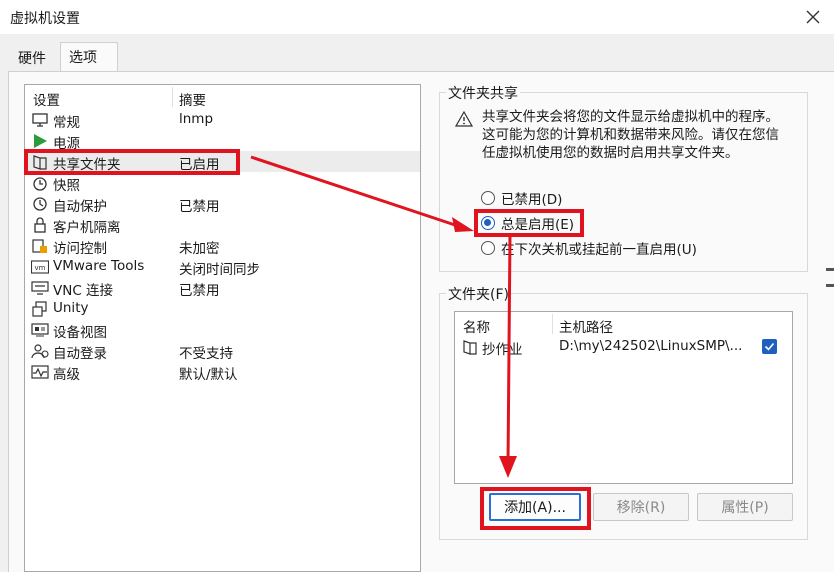 The height and width of the screenshot is (572, 834). I want to click on settings-item-label: 自动登录, so click(80, 354).